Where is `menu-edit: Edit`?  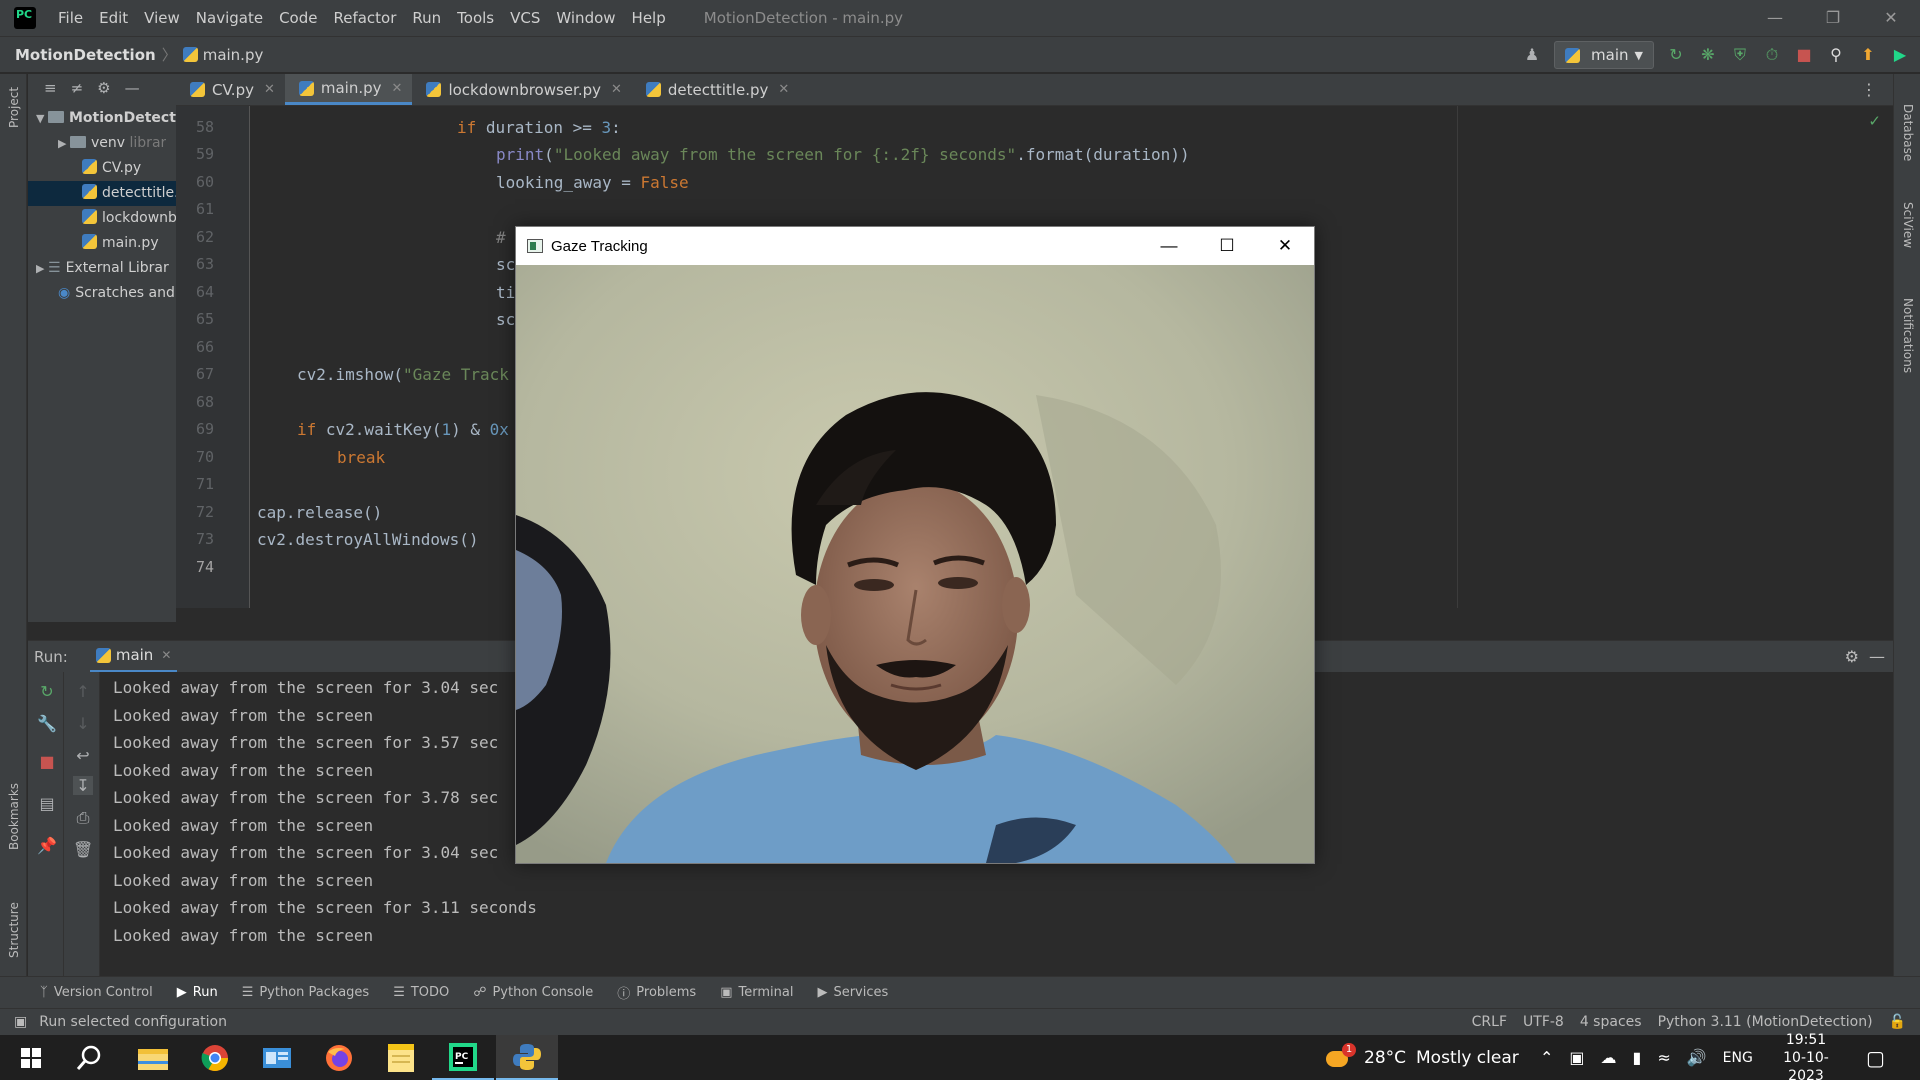 menu-edit: Edit is located at coordinates (113, 18).